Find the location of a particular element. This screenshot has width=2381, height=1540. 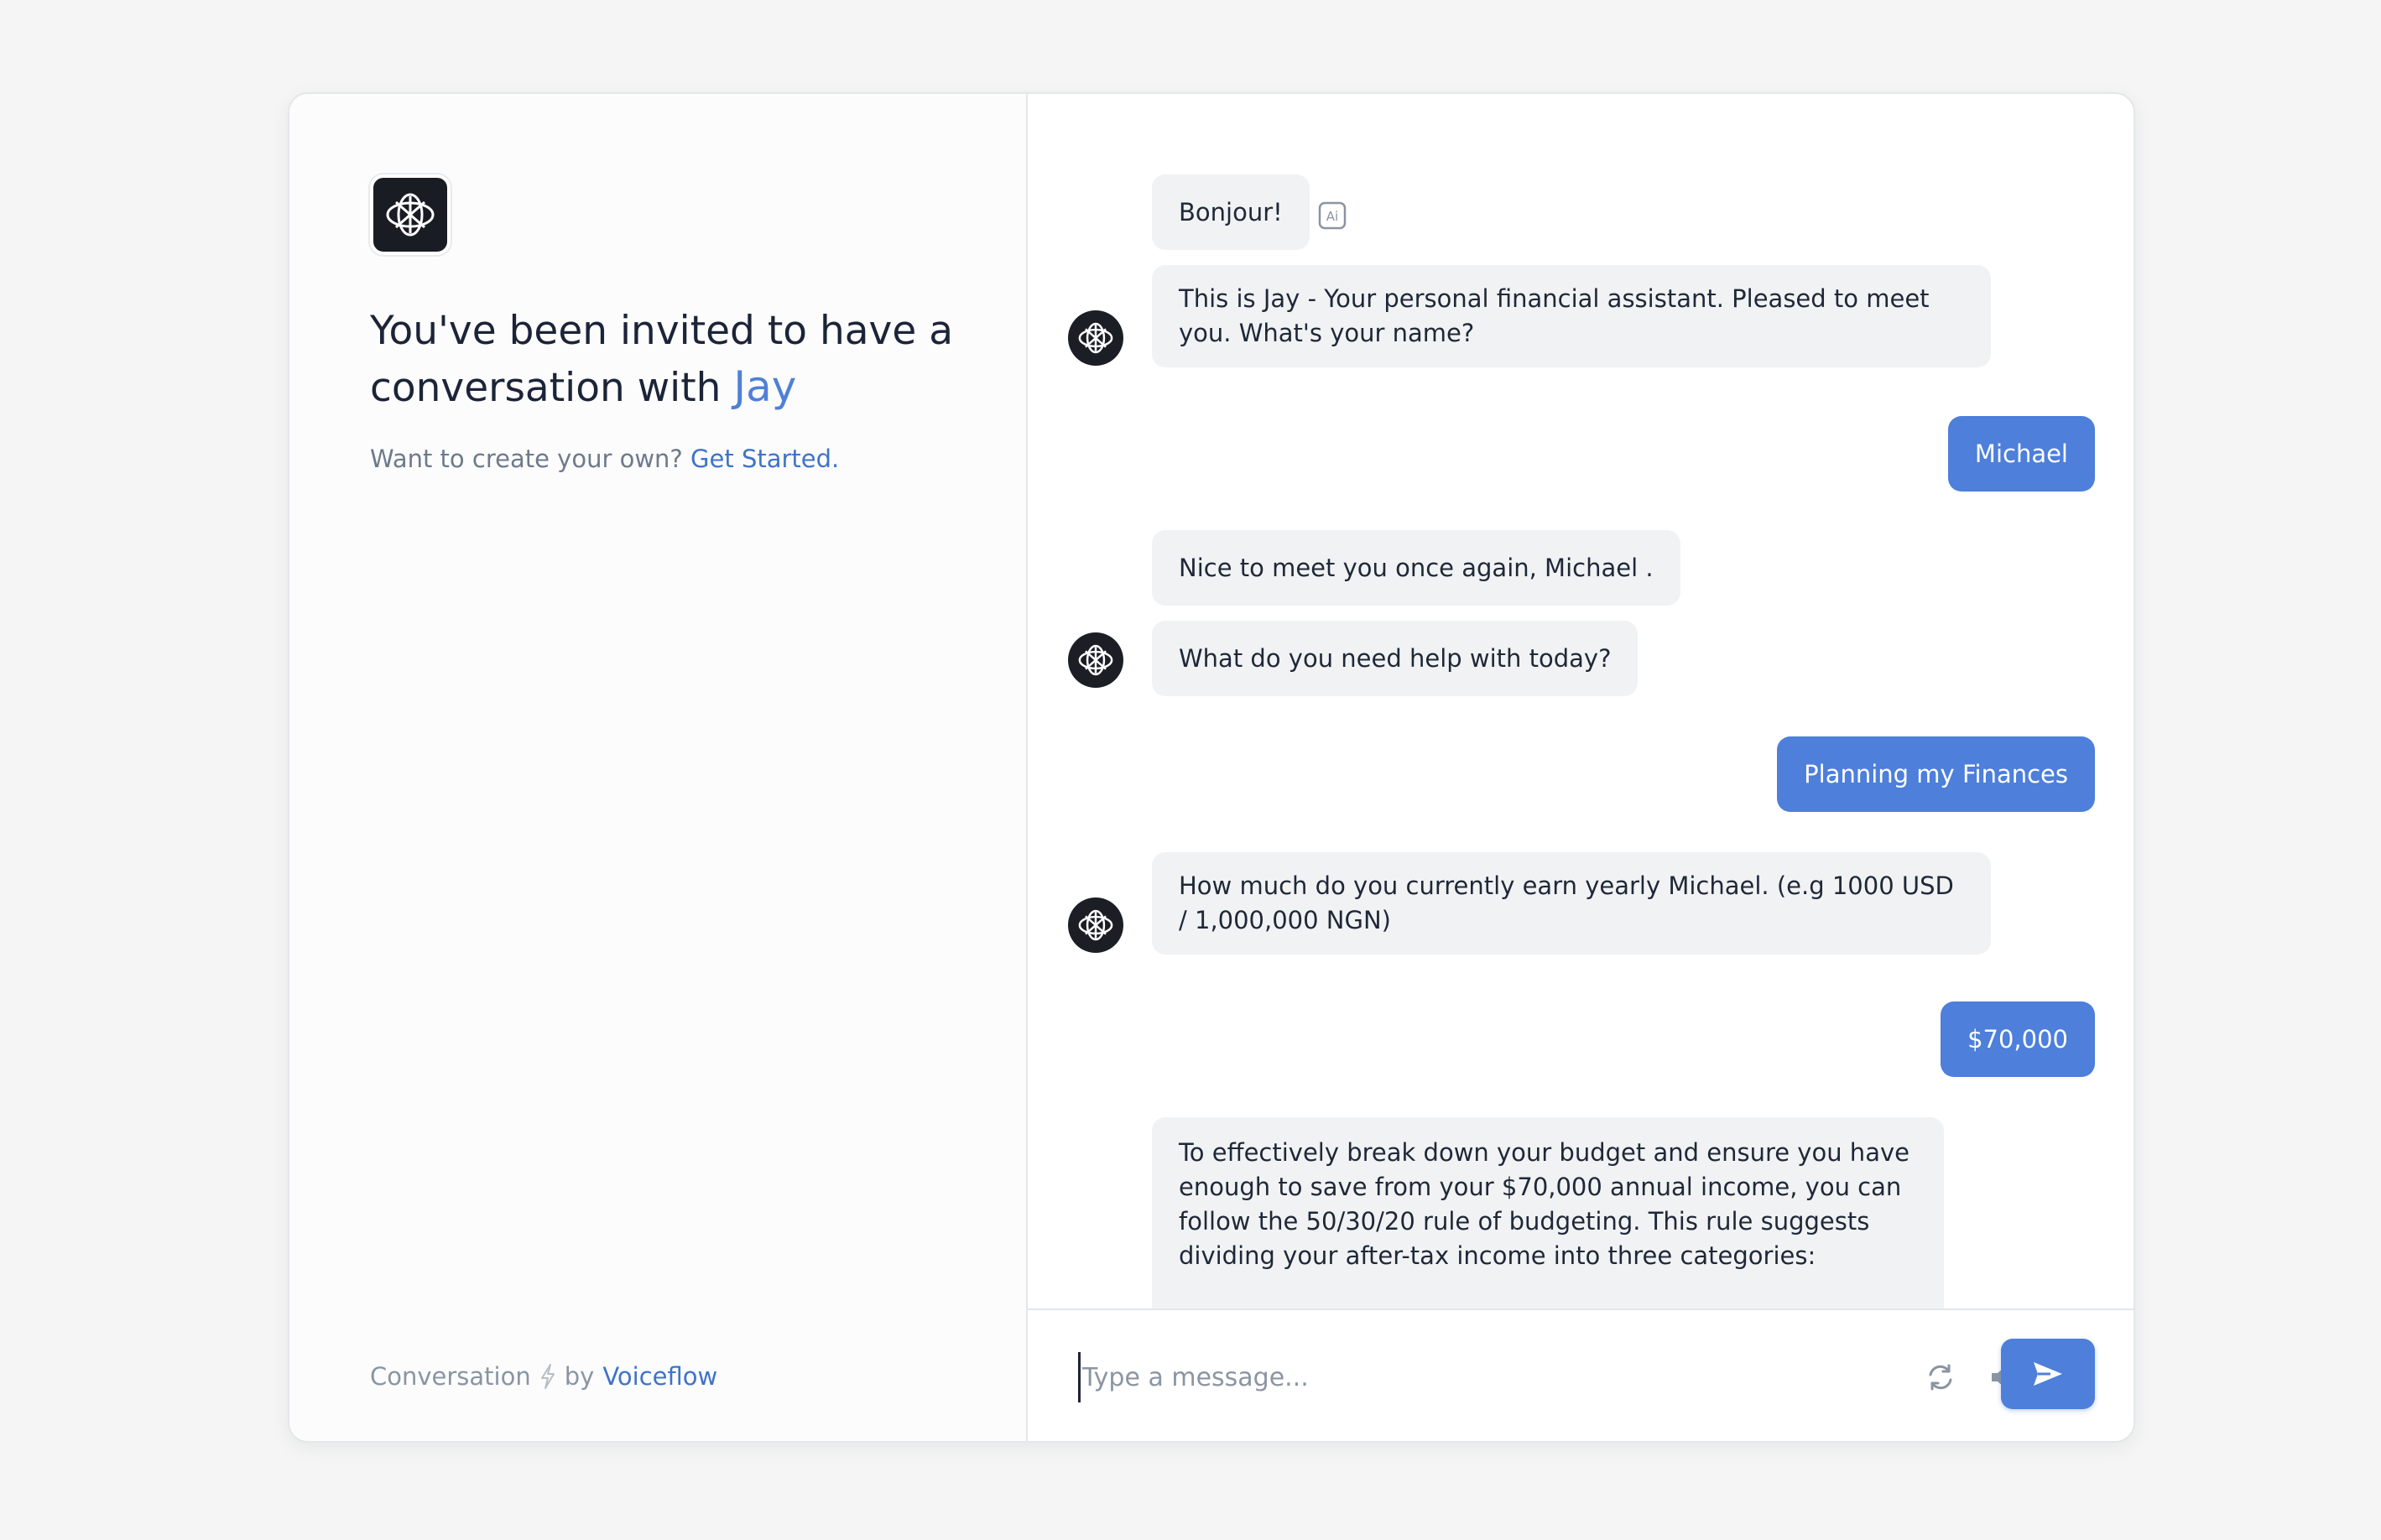

user-message: Planning my Finances is located at coordinates (1936, 774).